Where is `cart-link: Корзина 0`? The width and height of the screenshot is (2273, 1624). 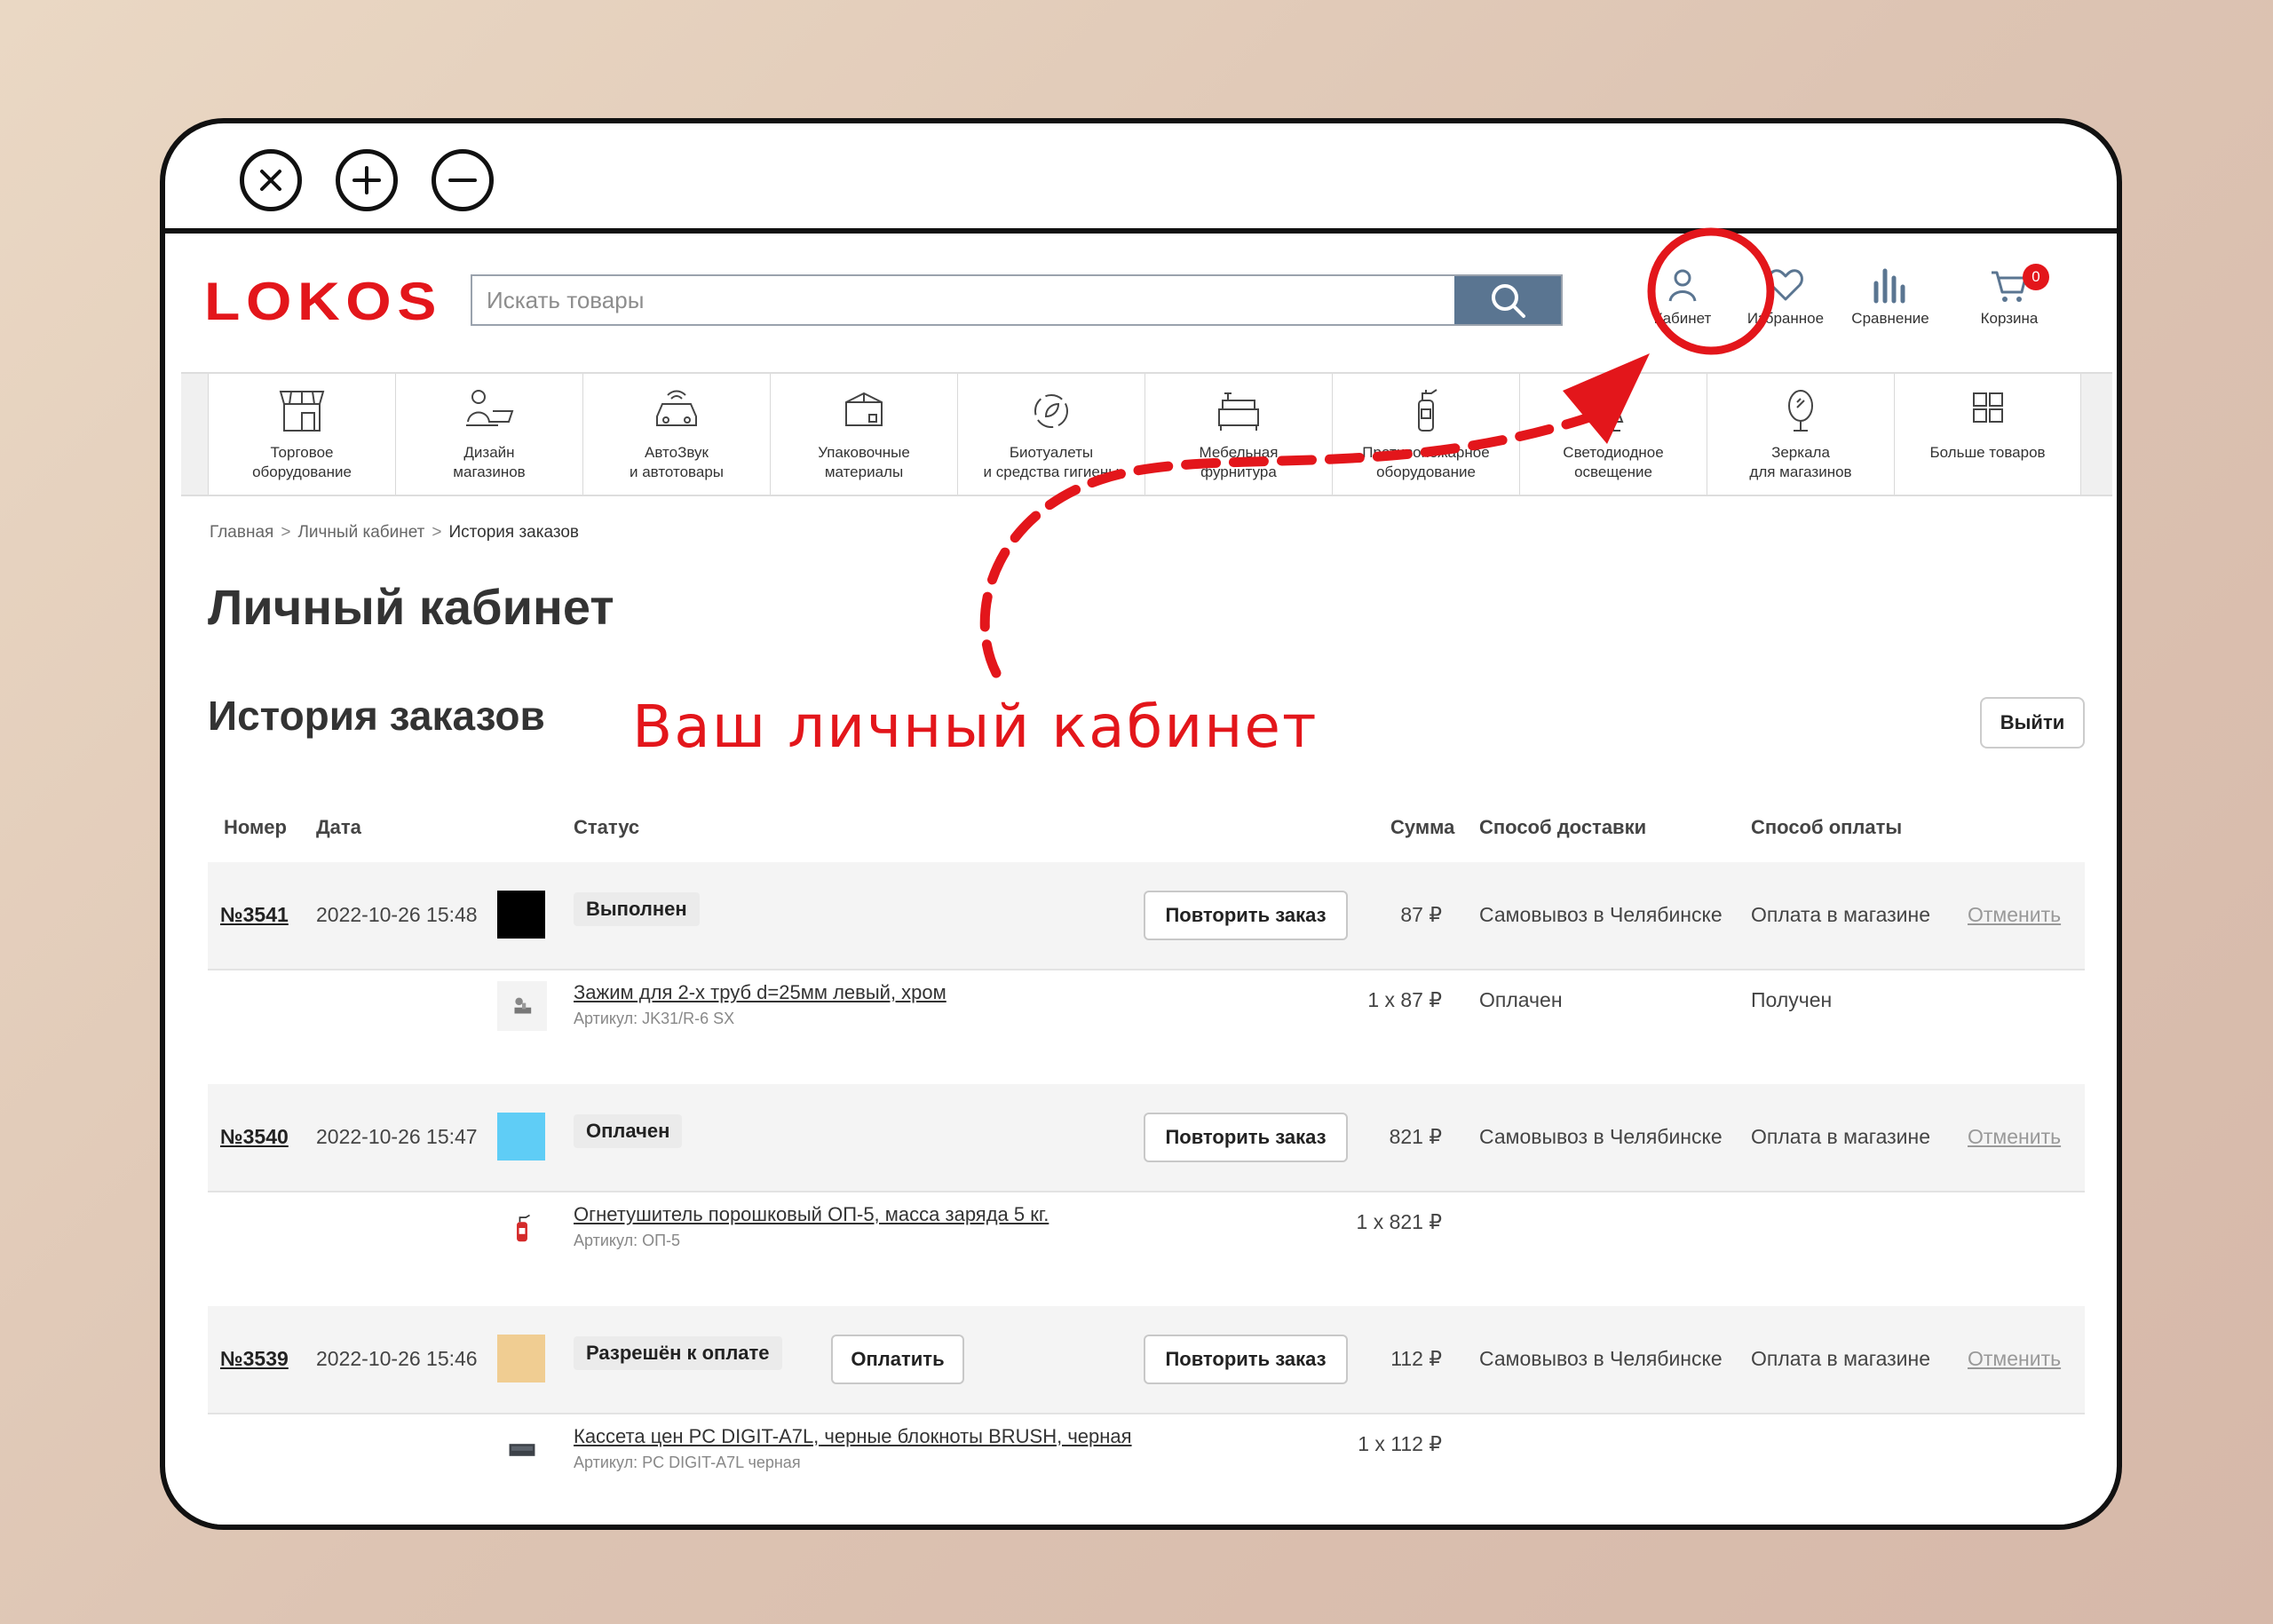 cart-link: Корзина 0 is located at coordinates (2009, 296).